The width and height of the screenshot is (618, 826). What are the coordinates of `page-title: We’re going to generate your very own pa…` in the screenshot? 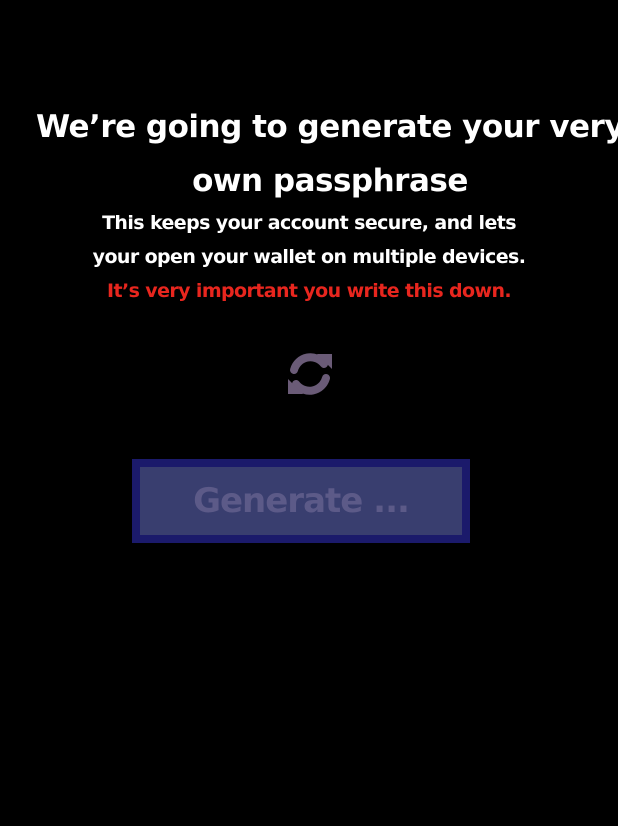 It's located at (324, 154).